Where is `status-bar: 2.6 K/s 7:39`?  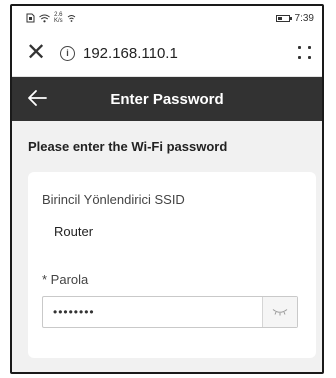 status-bar: 2.6 K/s 7:39 is located at coordinates (167, 18).